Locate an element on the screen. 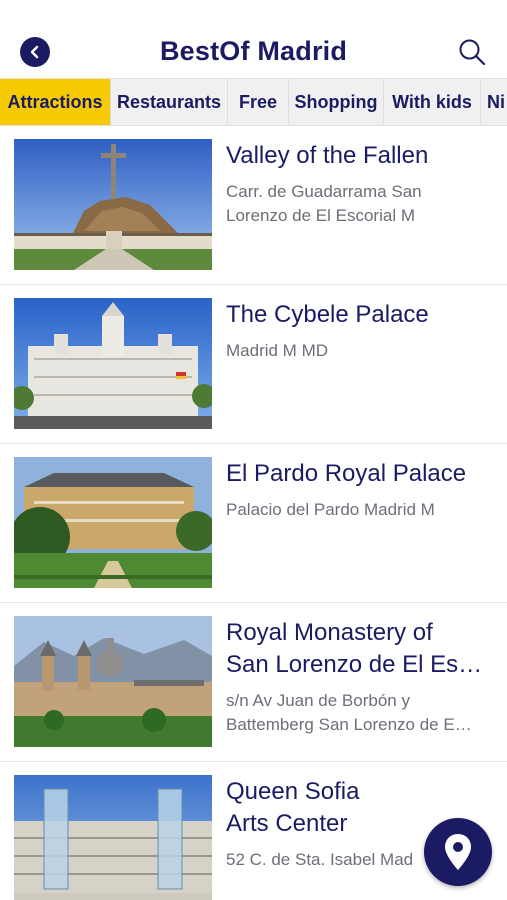 The height and width of the screenshot is (900, 507). tab-free: Free is located at coordinates (258, 102).